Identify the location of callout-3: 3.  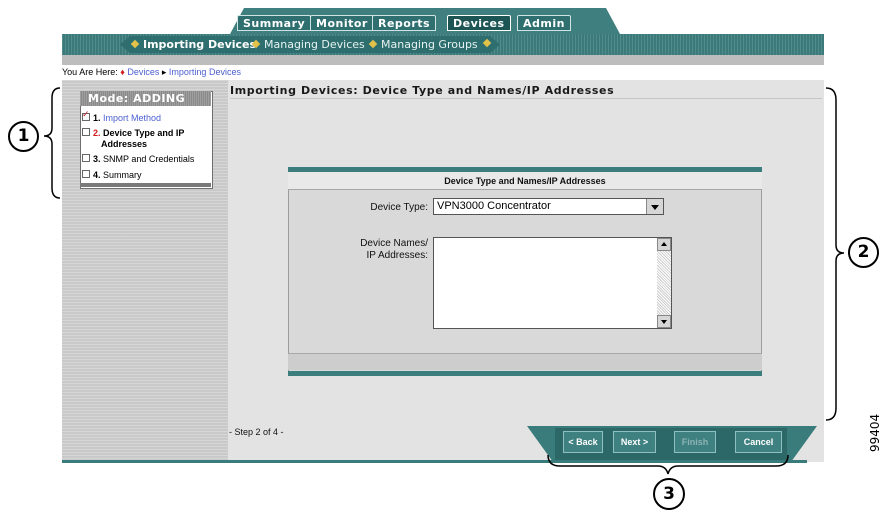
(669, 494).